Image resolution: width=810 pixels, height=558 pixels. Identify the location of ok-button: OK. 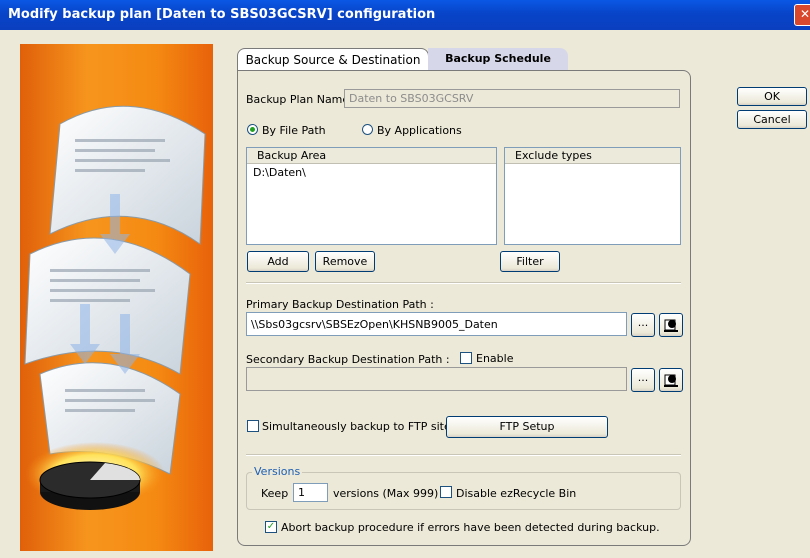
(772, 96).